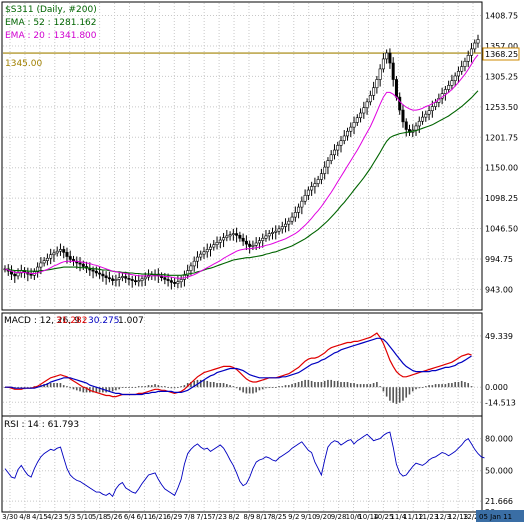 The height and width of the screenshot is (522, 525). I want to click on date-tick-label: 6/11, so click(145, 517).